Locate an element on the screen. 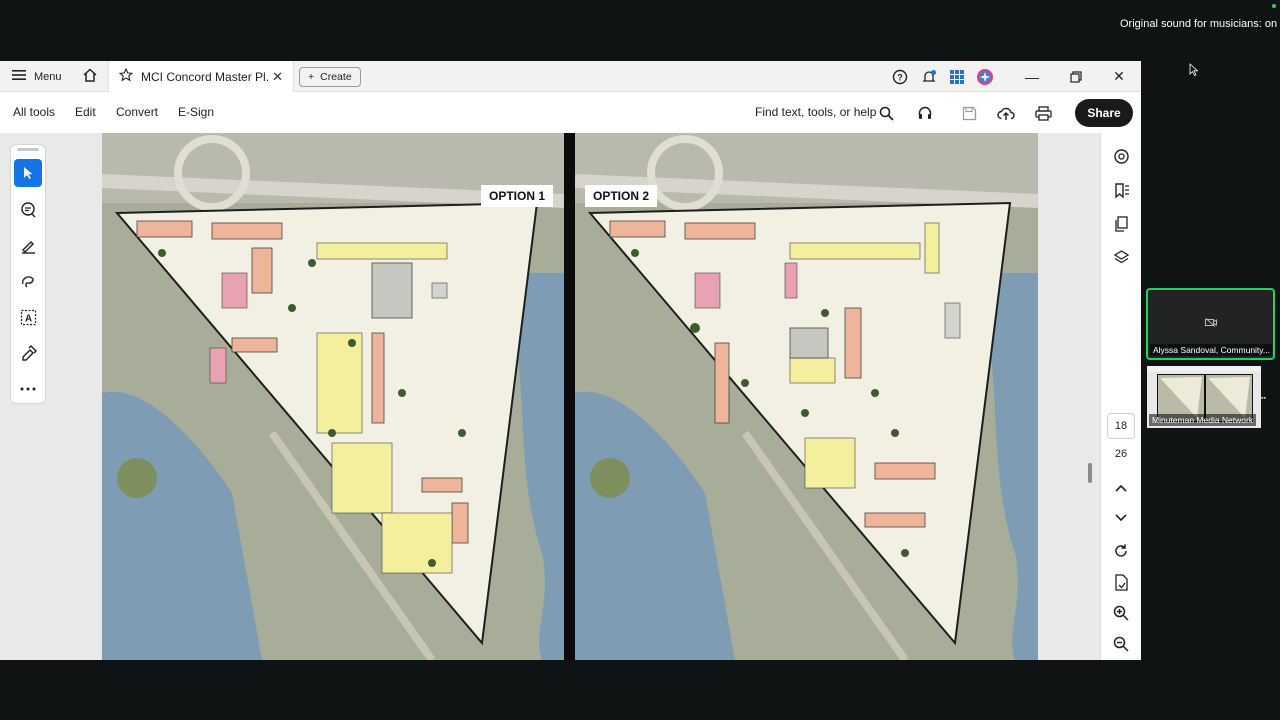 The width and height of the screenshot is (1280, 720). next-page-icon is located at coordinates (1121, 518).